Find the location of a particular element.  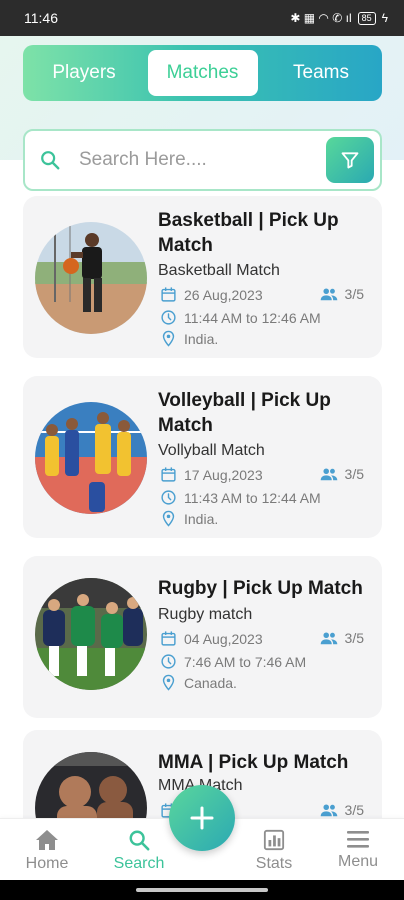

nav-stats: Stats is located at coordinates (274, 851).